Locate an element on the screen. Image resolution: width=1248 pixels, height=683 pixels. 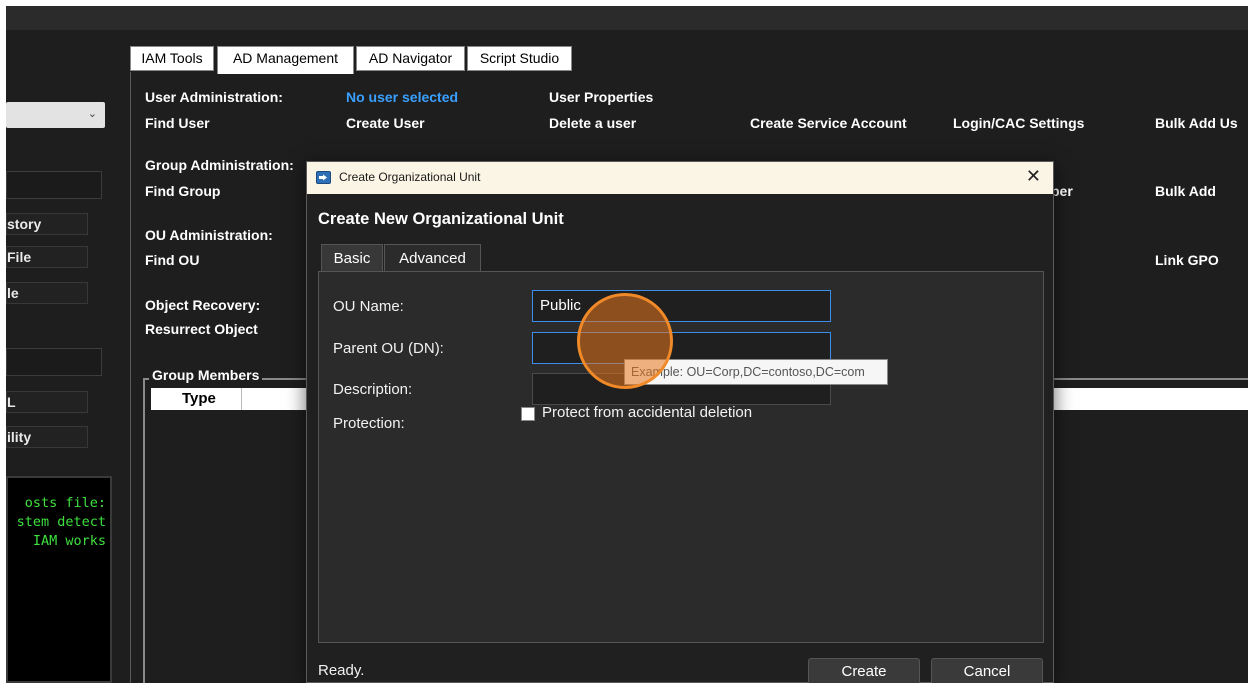
ou-admin-heading: OU Administration: is located at coordinates (209, 235).